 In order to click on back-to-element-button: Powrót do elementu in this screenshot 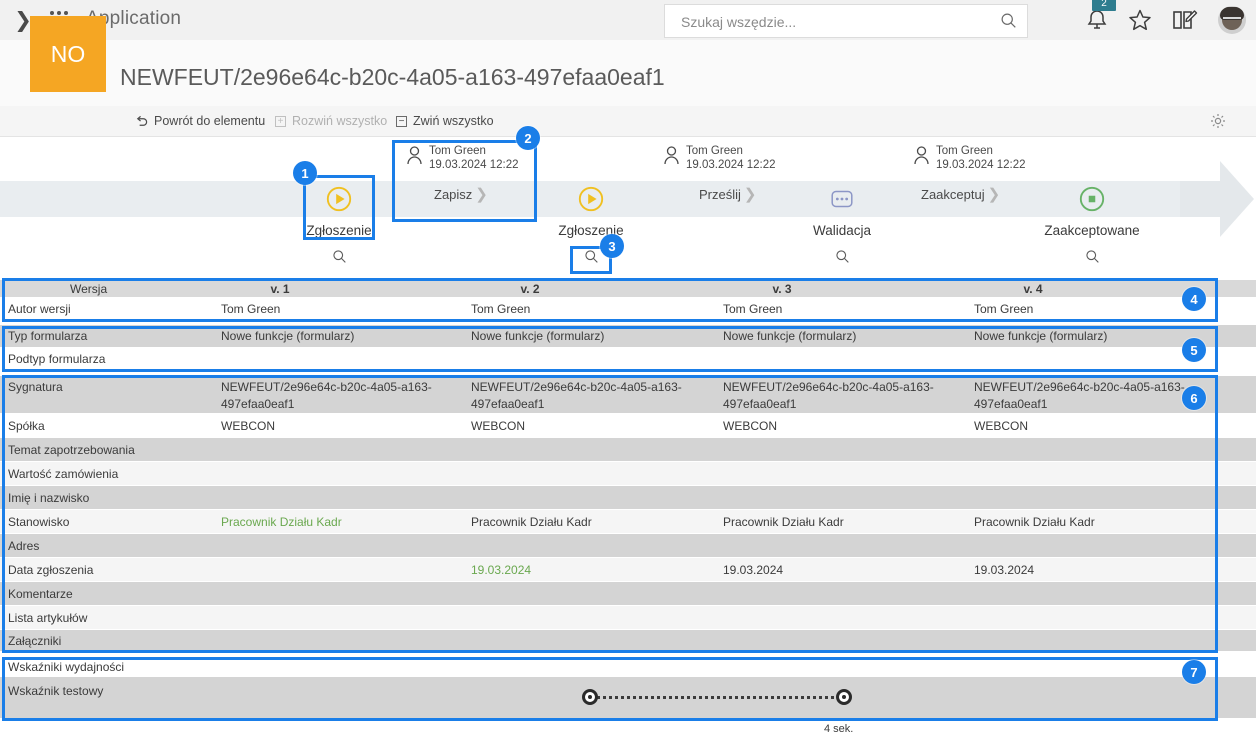, I will do `click(200, 121)`.